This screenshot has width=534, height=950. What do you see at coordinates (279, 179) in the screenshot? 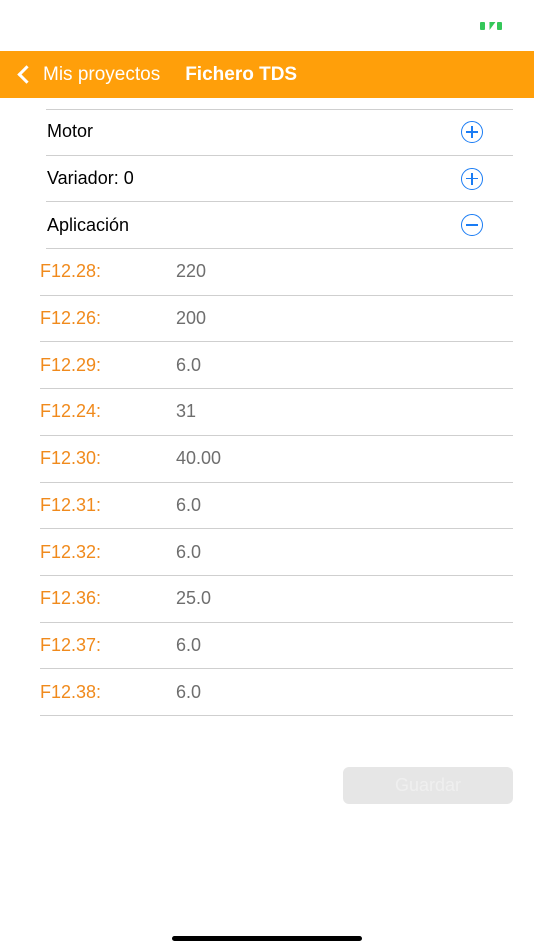
I see `section-variador: Variador: 0` at bounding box center [279, 179].